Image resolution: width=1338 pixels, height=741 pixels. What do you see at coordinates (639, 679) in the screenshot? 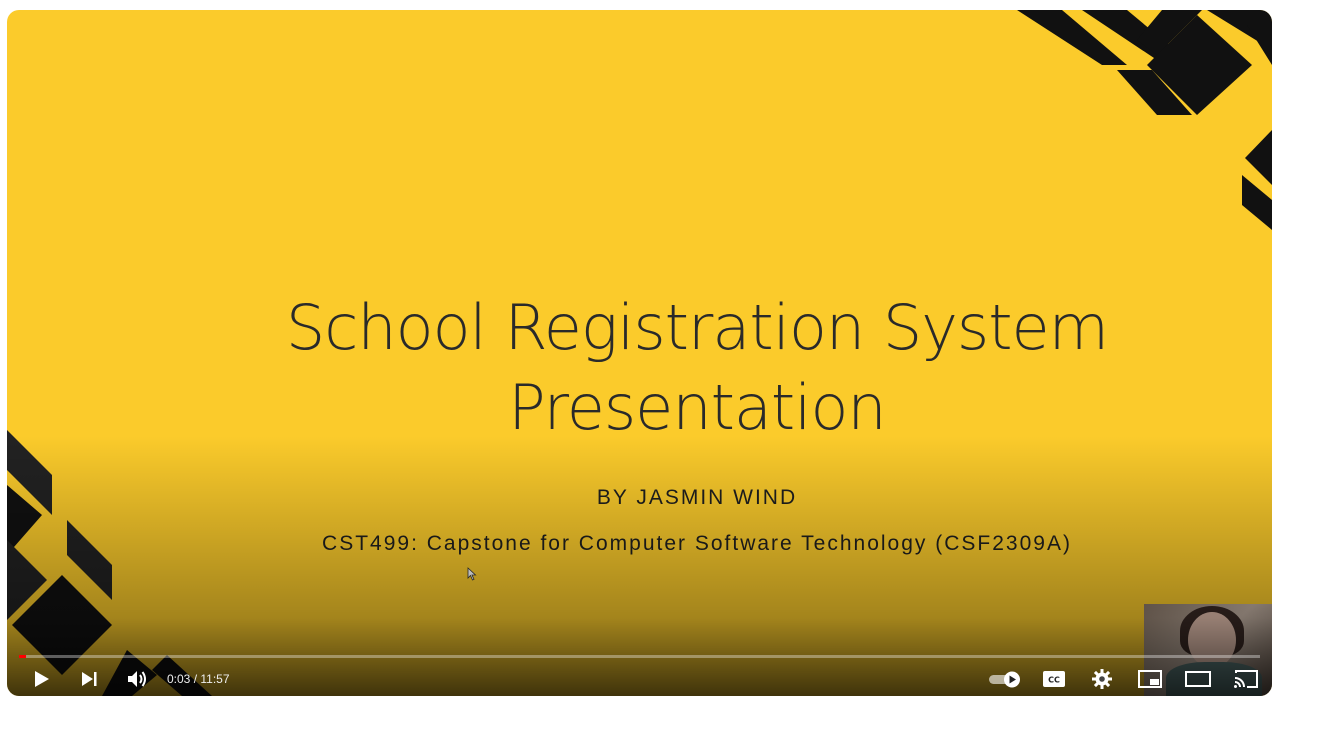
I see `player-controls: 0:03 / 11:57 CC` at bounding box center [639, 679].